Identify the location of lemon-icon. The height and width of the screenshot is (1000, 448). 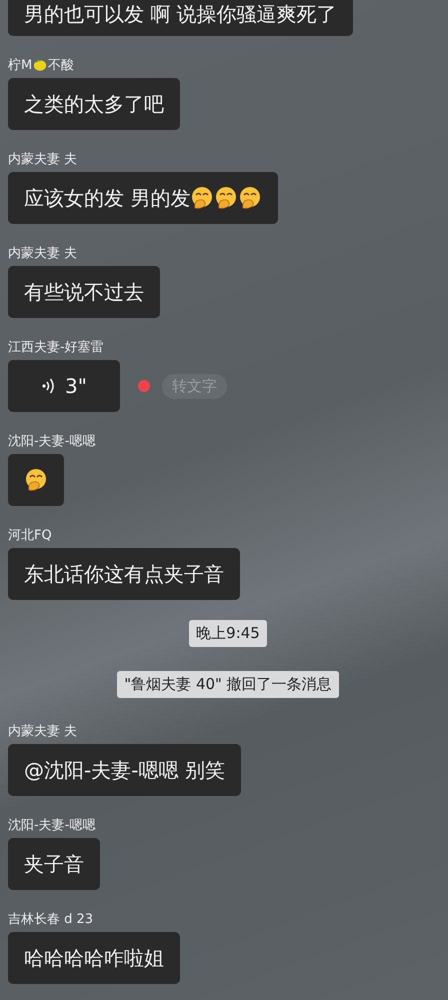
(40, 65).